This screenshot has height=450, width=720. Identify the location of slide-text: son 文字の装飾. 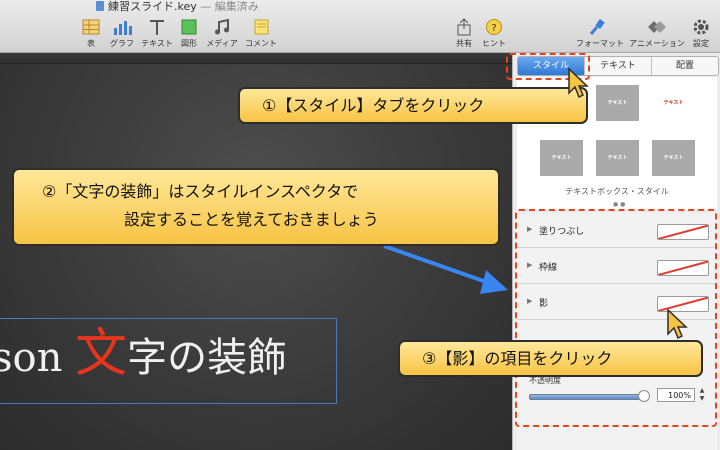
(143, 356).